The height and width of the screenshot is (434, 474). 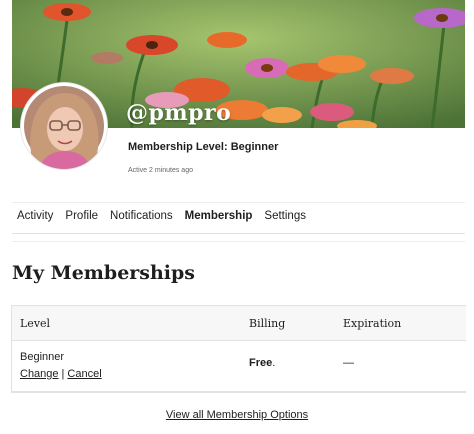 What do you see at coordinates (274, 363) in the screenshot?
I see `billing-suffix: .` at bounding box center [274, 363].